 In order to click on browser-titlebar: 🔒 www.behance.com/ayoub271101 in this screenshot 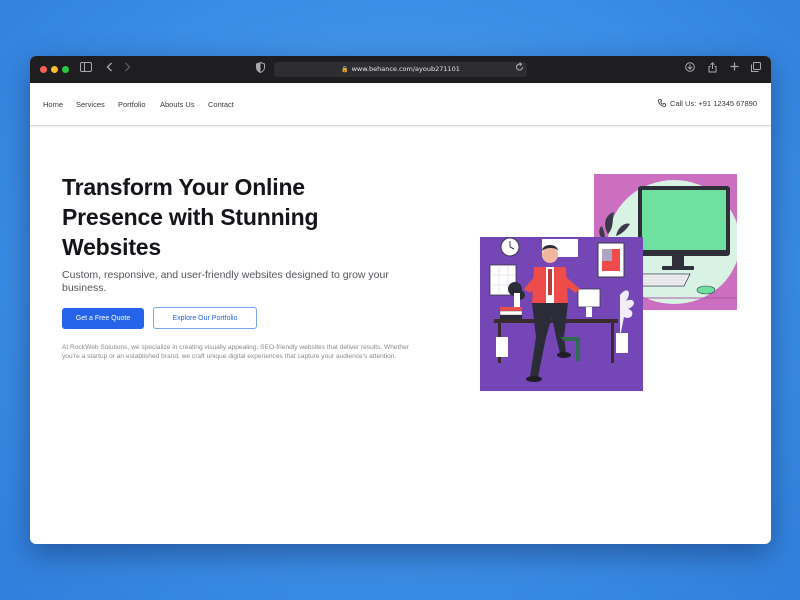, I will do `click(400, 69)`.